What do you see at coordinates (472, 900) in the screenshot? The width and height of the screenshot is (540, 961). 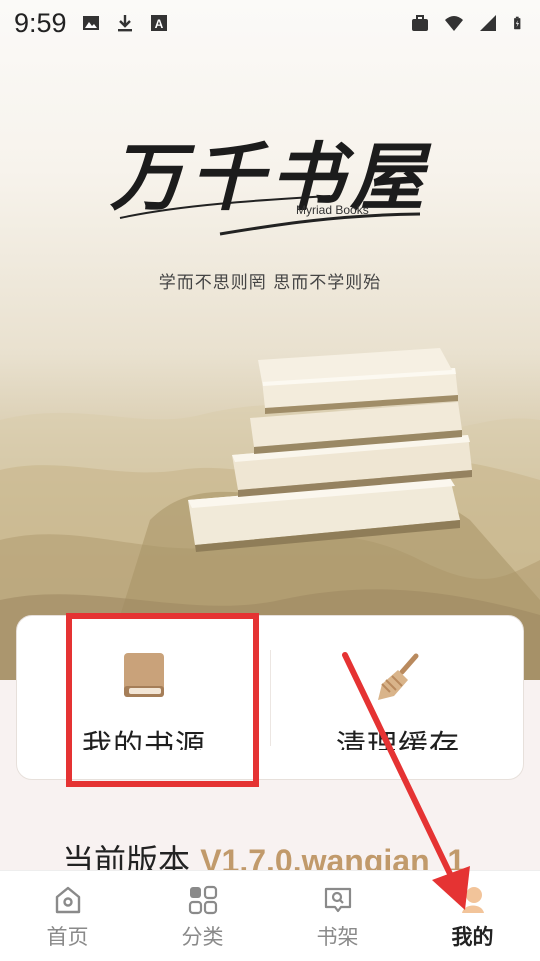 I see `profile-icon` at bounding box center [472, 900].